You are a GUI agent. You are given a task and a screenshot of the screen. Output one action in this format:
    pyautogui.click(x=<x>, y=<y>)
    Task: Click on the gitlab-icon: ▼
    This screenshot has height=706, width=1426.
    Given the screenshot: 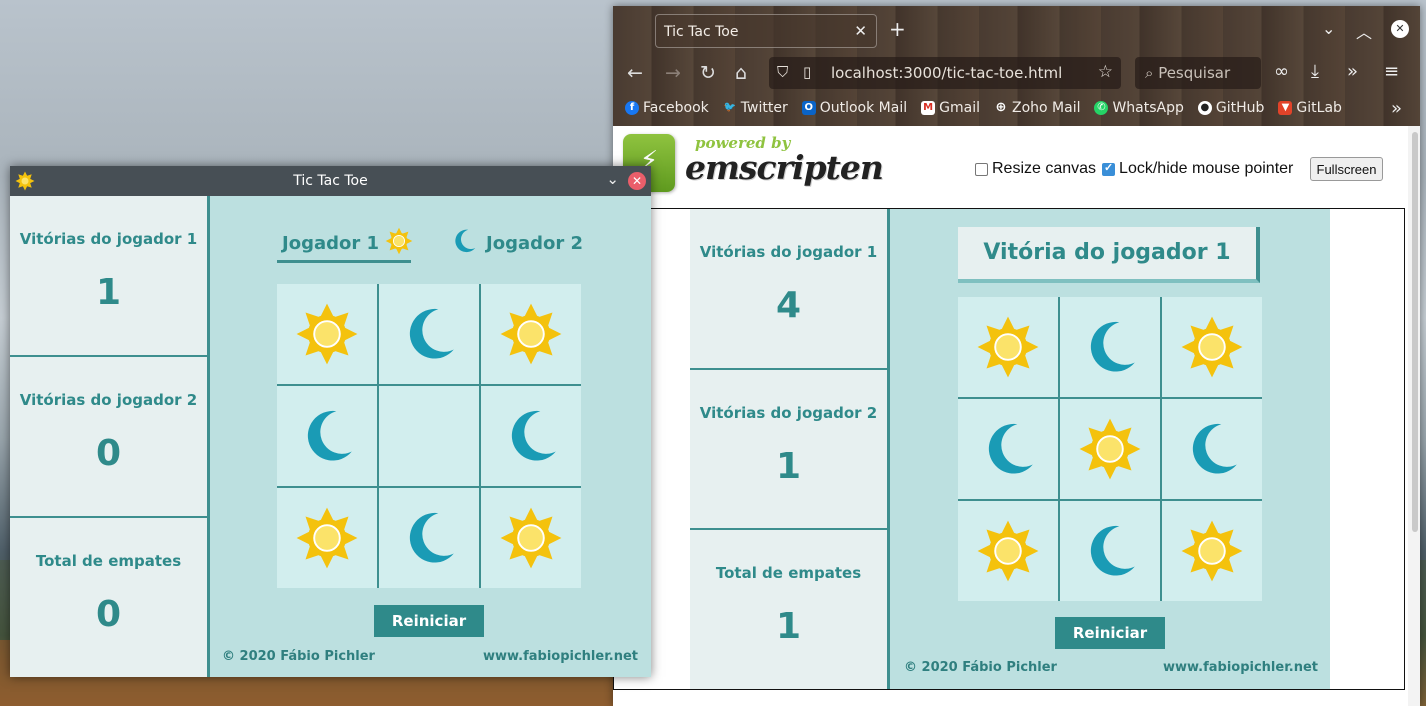 What is the action you would take?
    pyautogui.click(x=1285, y=108)
    